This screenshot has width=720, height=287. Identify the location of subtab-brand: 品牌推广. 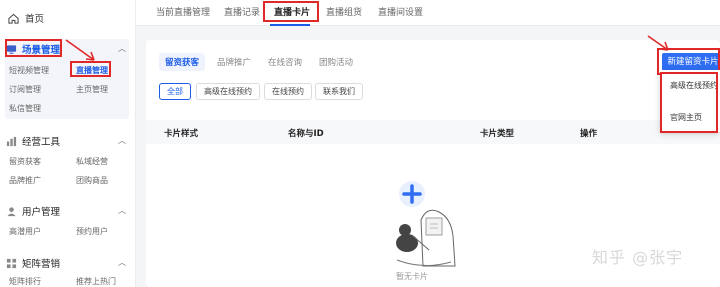
(234, 62).